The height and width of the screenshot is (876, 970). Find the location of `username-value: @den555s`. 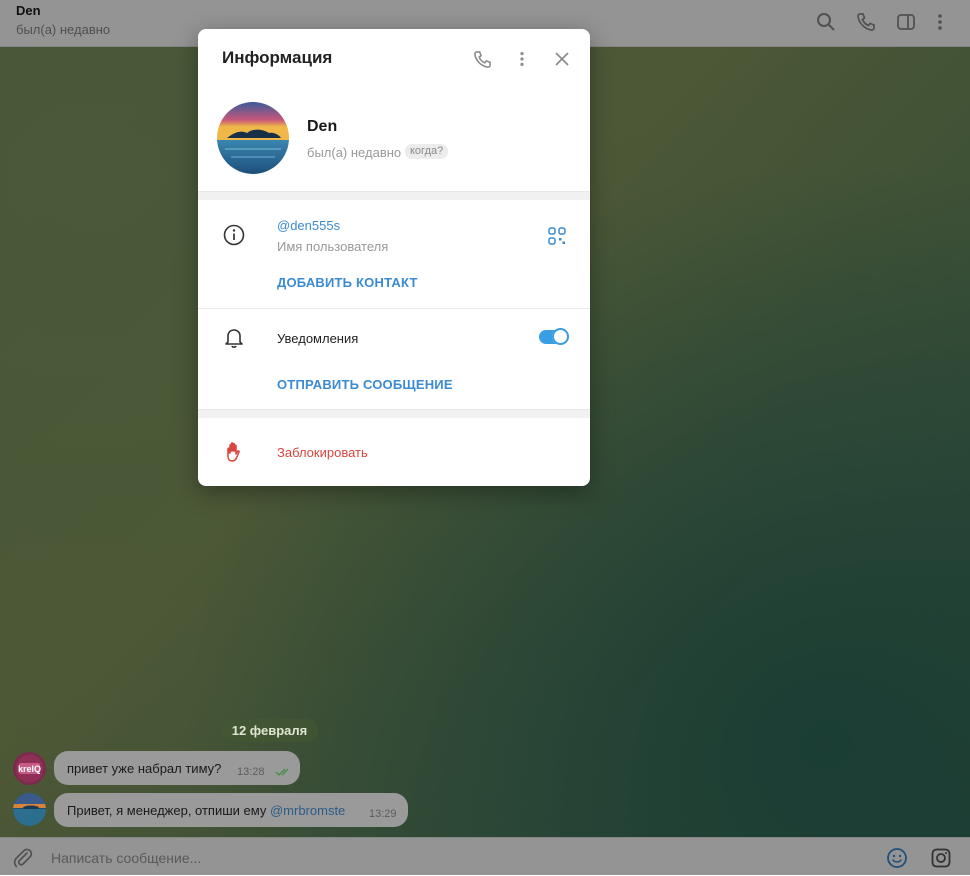

username-value: @den555s is located at coordinates (308, 225).